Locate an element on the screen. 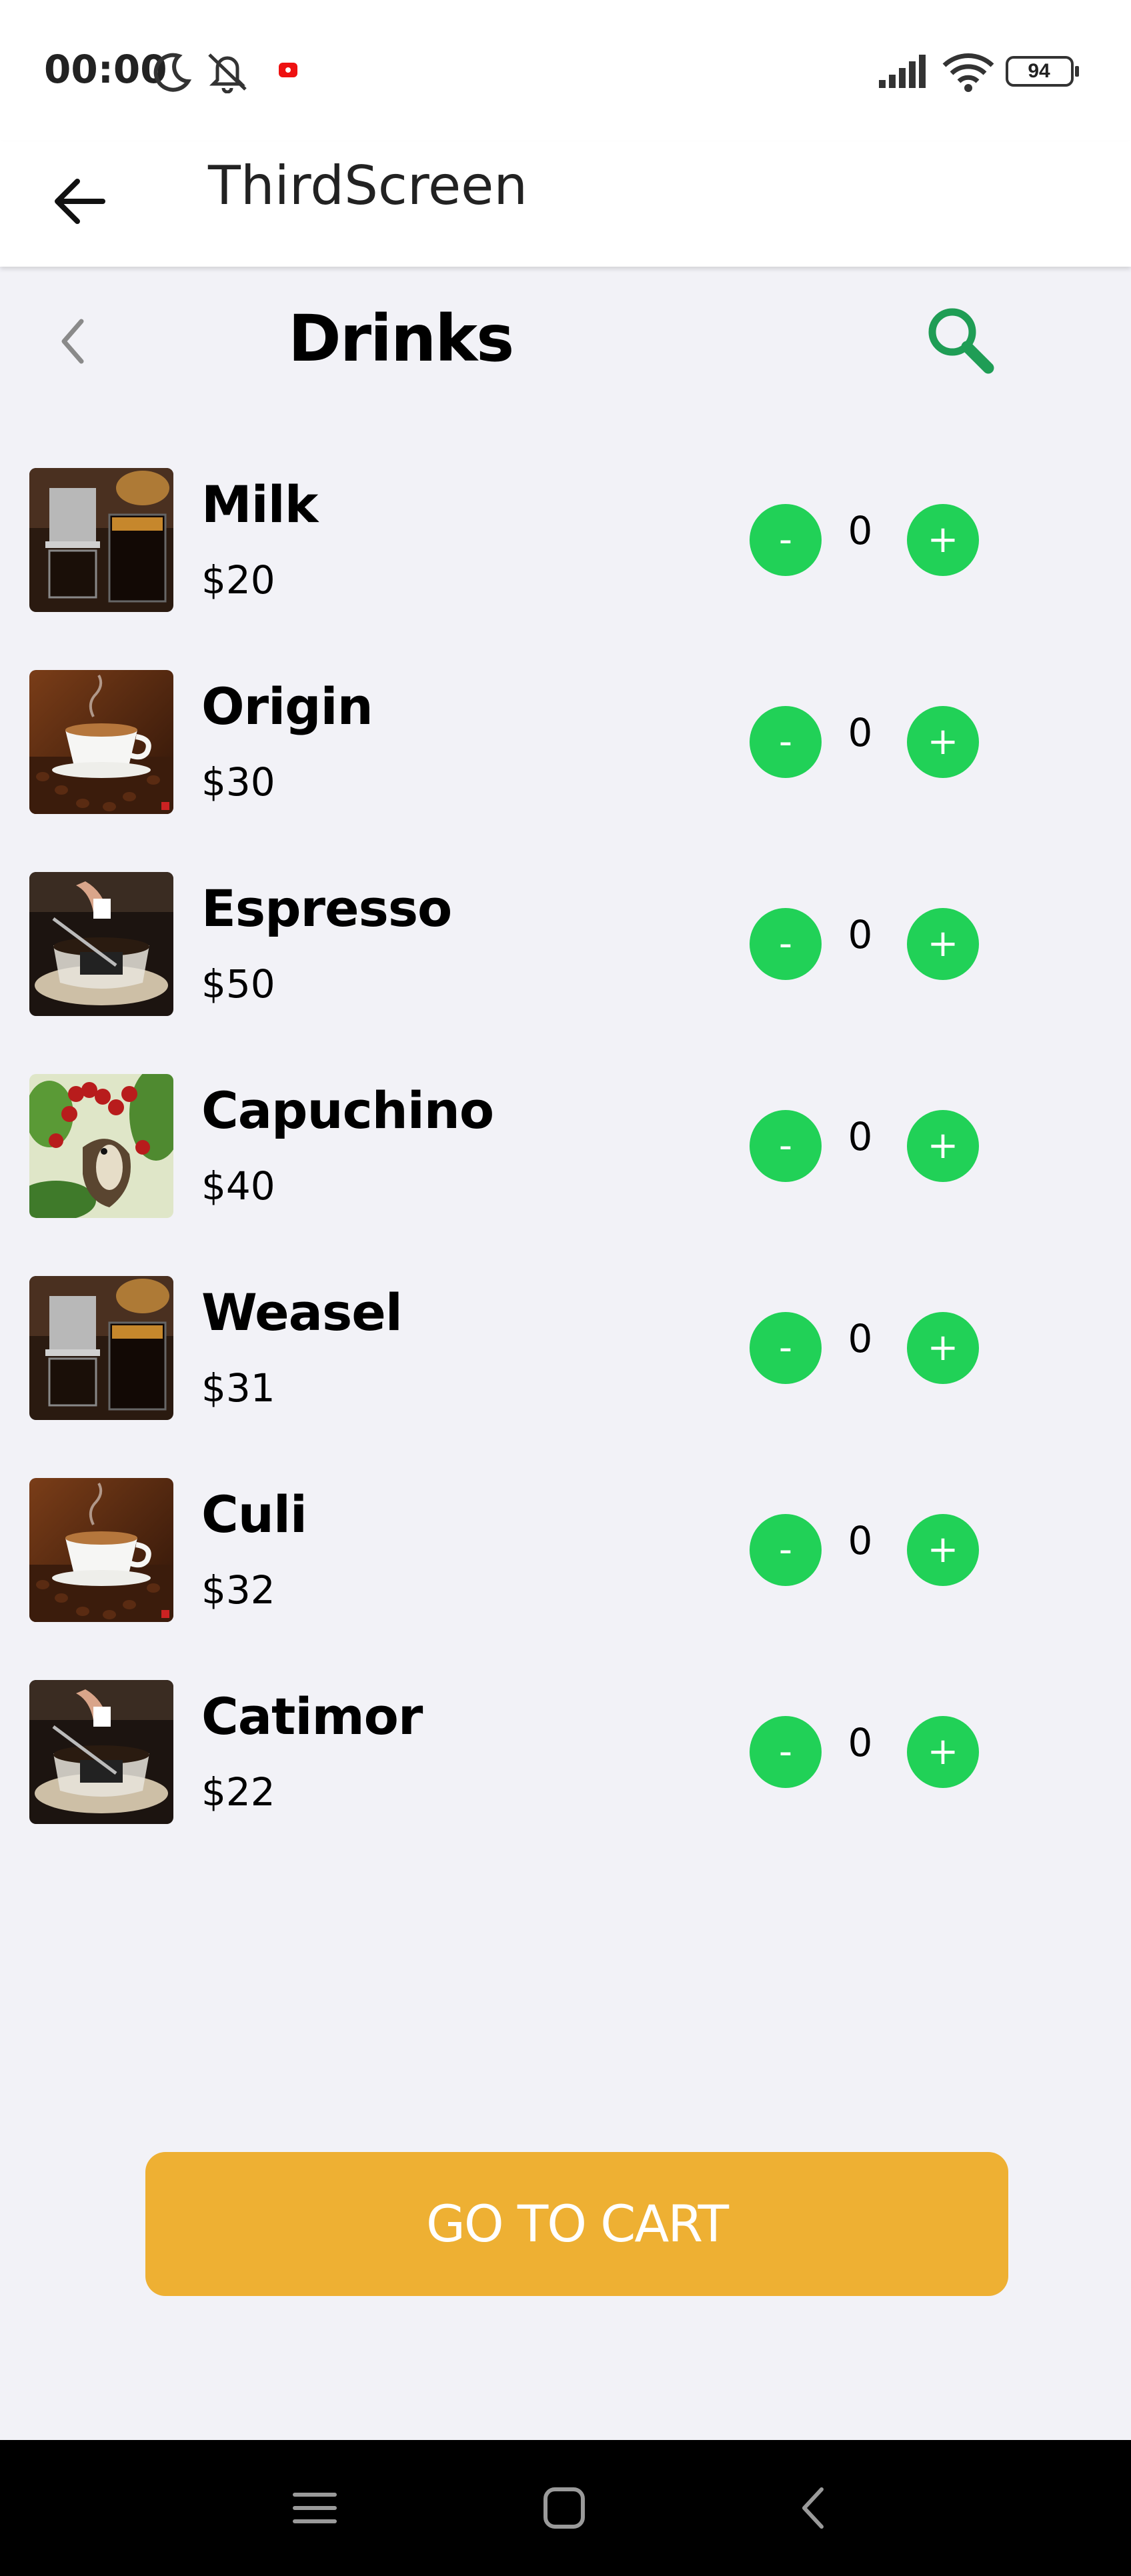  product-name: Milk is located at coordinates (259, 504).